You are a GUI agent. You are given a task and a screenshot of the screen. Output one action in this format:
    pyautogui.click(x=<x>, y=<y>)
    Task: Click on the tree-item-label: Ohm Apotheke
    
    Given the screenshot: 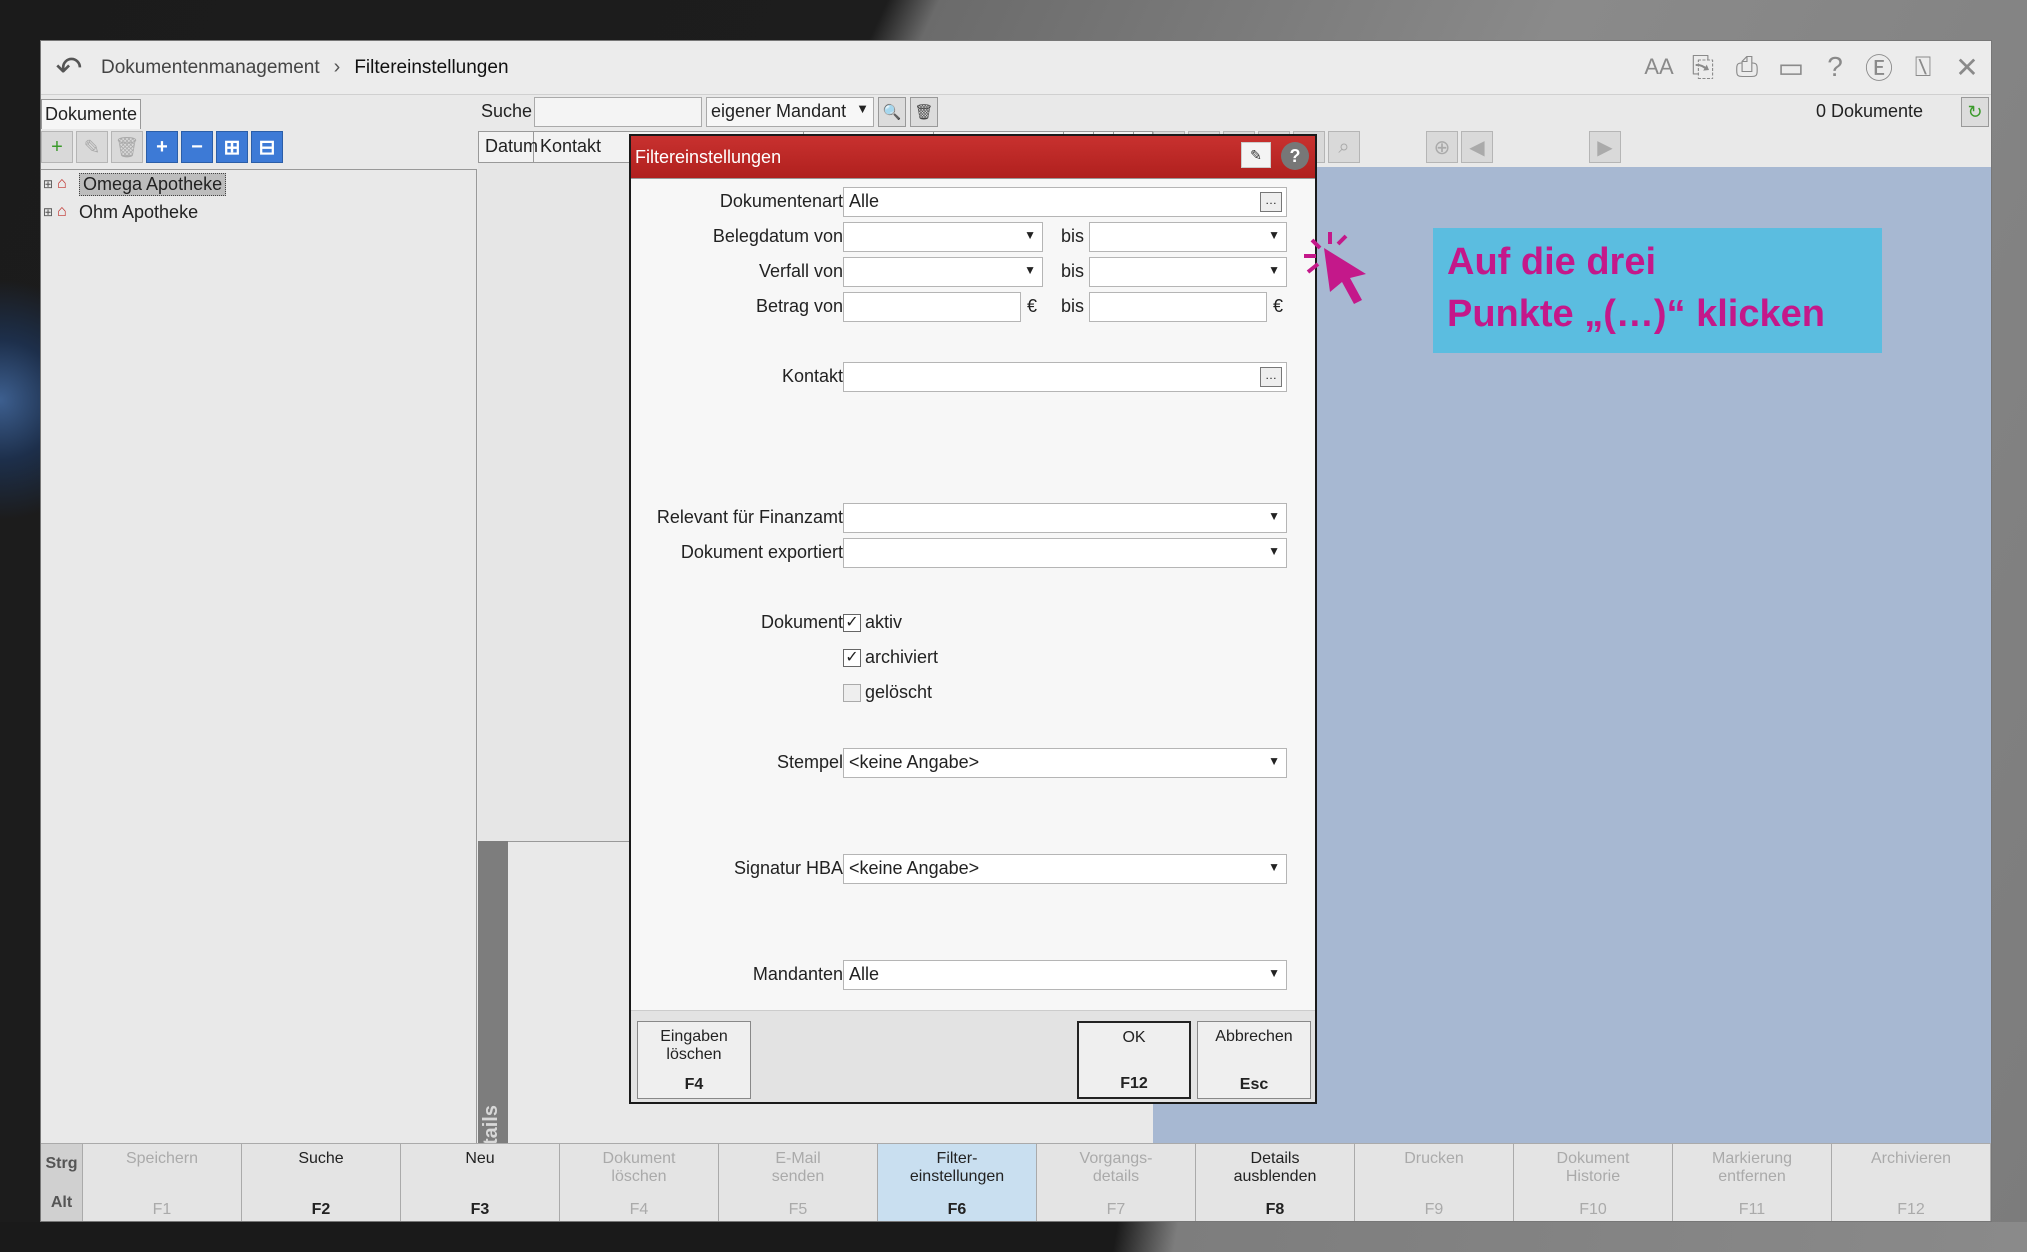 What is the action you would take?
    pyautogui.click(x=139, y=211)
    